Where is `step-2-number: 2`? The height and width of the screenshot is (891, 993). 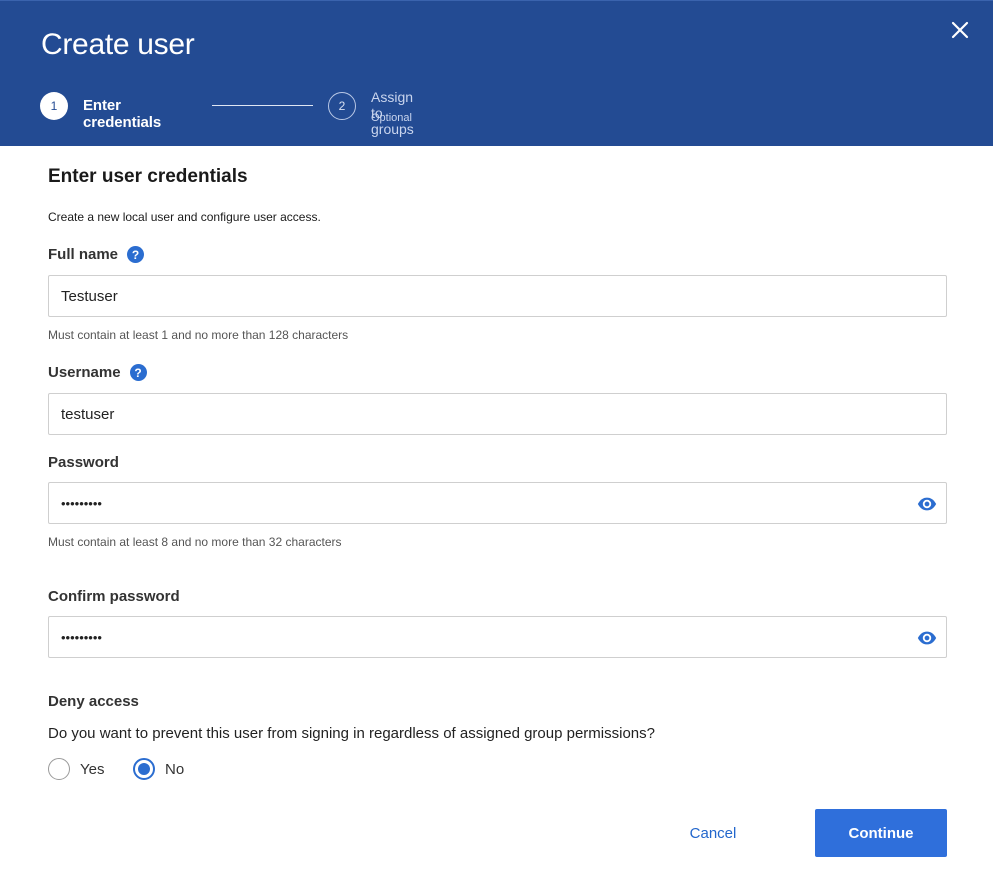 step-2-number: 2 is located at coordinates (342, 106).